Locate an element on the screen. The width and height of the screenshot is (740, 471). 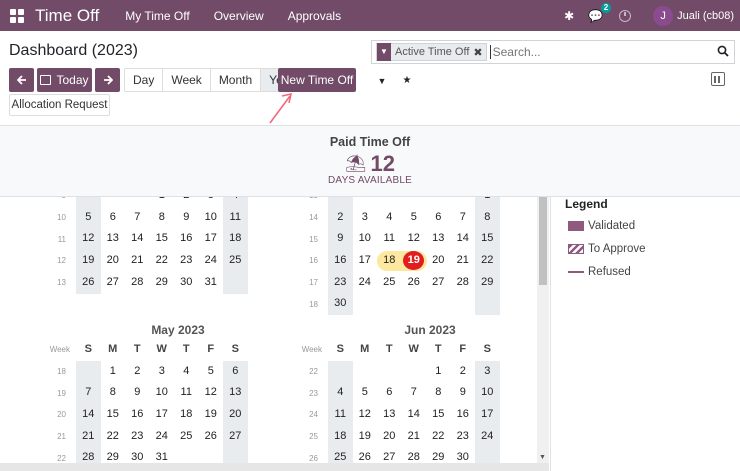
horizontal-scrollbar is located at coordinates (274, 467).